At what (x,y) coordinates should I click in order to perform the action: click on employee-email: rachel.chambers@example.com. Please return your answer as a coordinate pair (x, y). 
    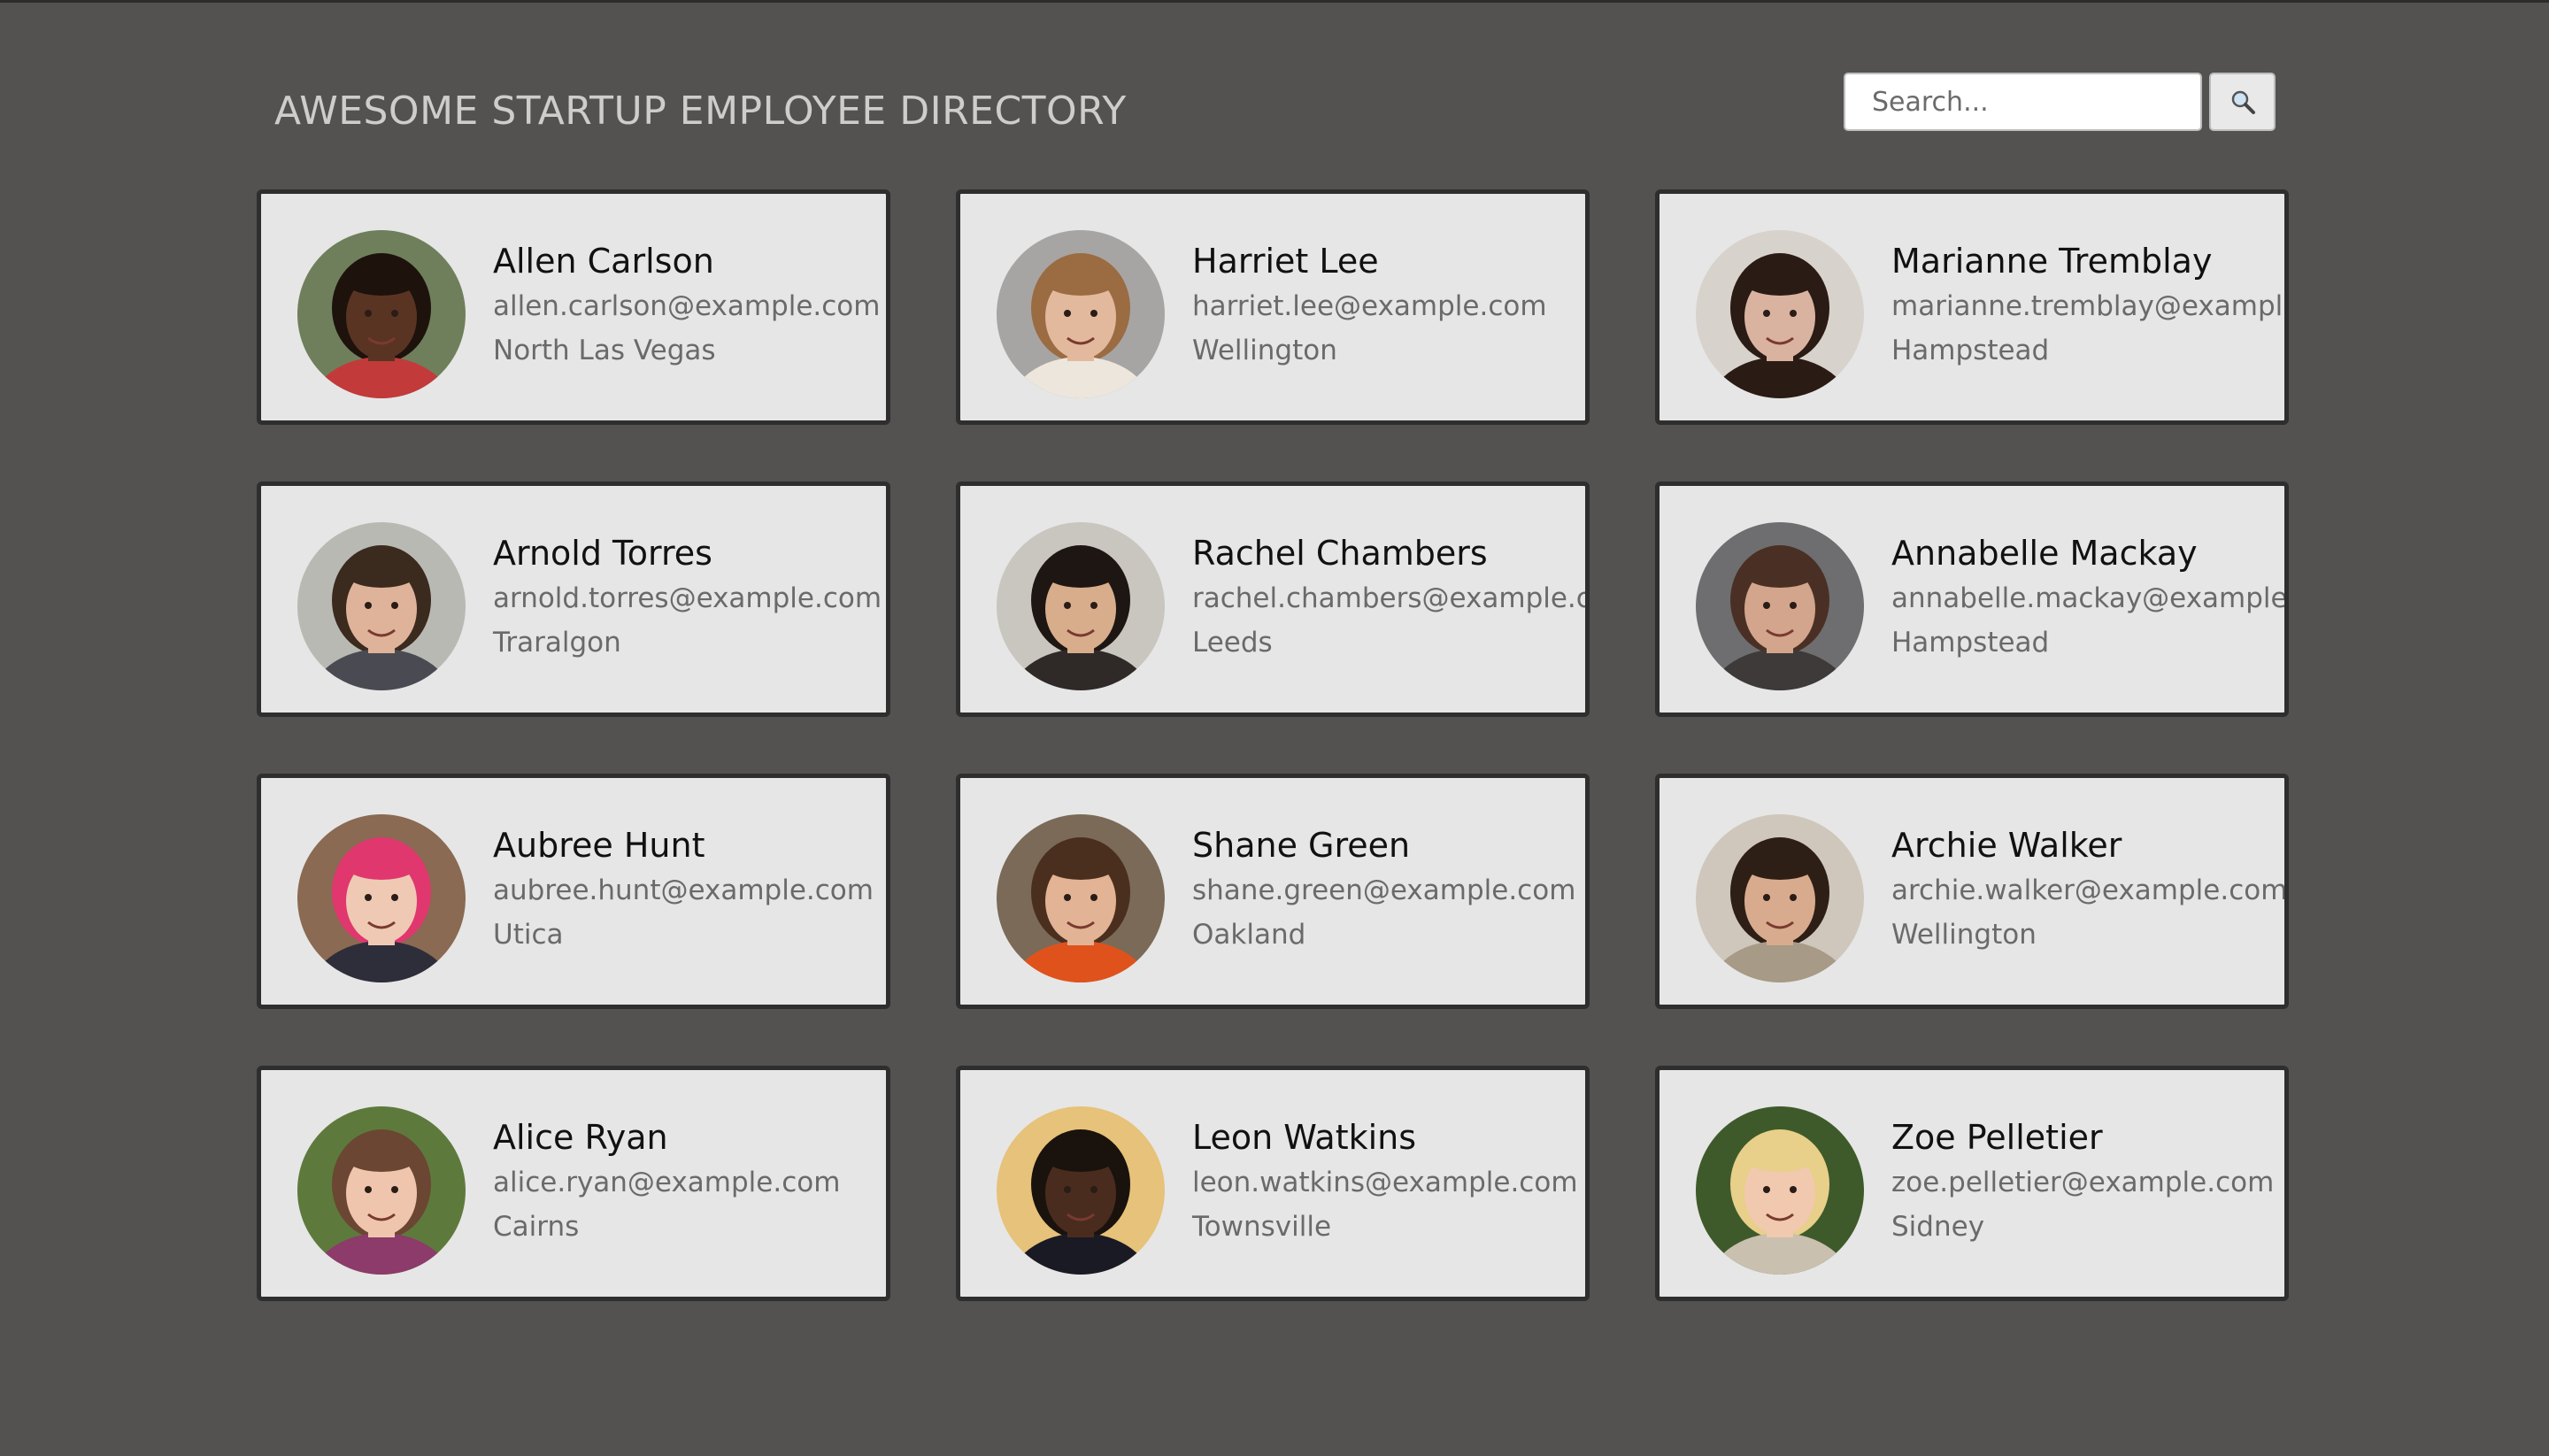
    Looking at the image, I should click on (1391, 598).